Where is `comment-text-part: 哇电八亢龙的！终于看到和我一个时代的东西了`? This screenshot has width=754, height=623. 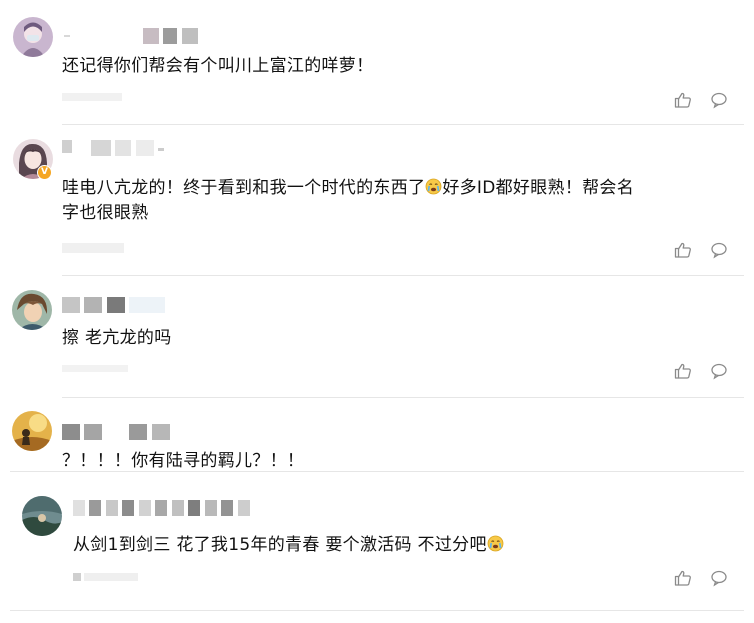 comment-text-part: 哇电八亢龙的！终于看到和我一个时代的东西了 is located at coordinates (244, 188).